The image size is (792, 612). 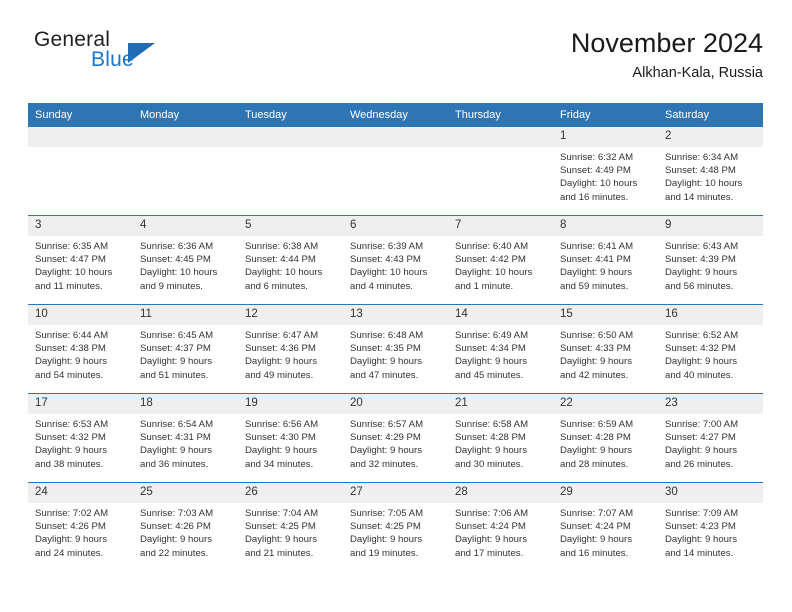 I want to click on sunrise-text: Sunrise: 6:35 AM, so click(x=72, y=246).